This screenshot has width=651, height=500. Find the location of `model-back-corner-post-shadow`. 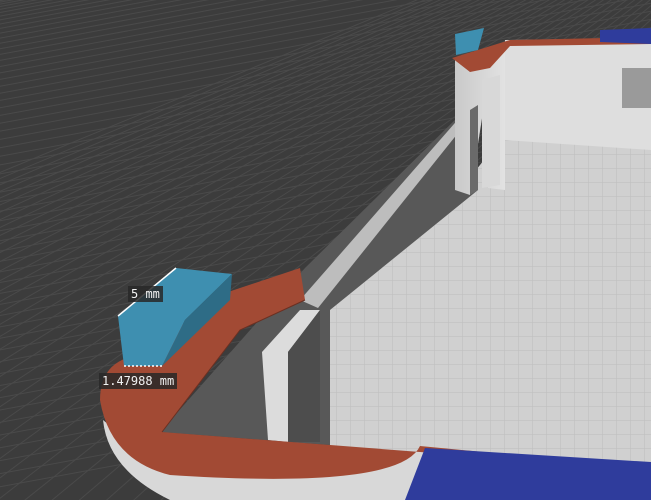

model-back-corner-post-shadow is located at coordinates (474, 150).